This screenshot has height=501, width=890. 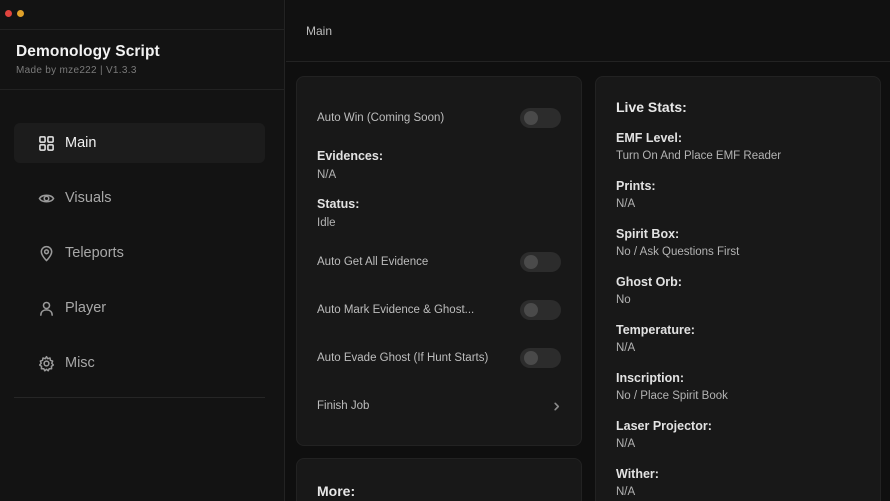 I want to click on stat-label: Temperature:, so click(x=655, y=330).